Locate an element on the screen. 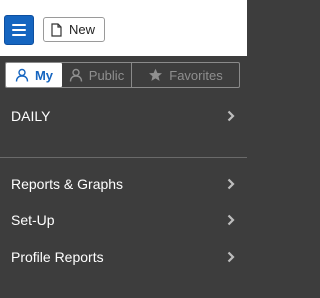 This screenshot has width=320, height=298. star-icon is located at coordinates (156, 74).